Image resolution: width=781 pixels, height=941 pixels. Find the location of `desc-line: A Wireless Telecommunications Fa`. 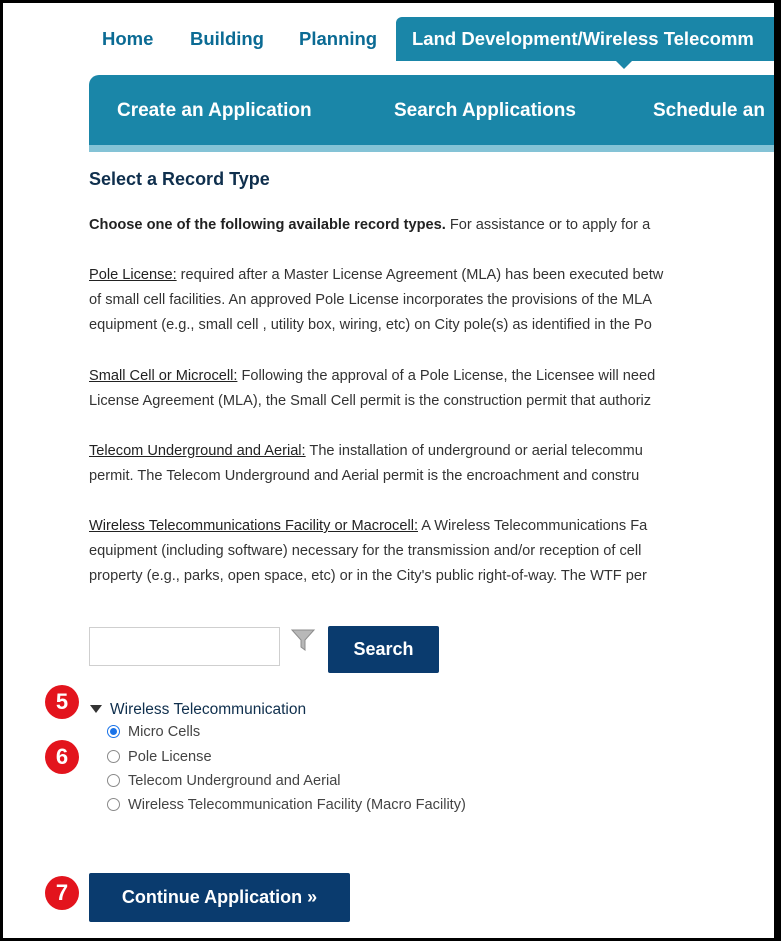

desc-line: A Wireless Telecommunications Fa is located at coordinates (533, 526).